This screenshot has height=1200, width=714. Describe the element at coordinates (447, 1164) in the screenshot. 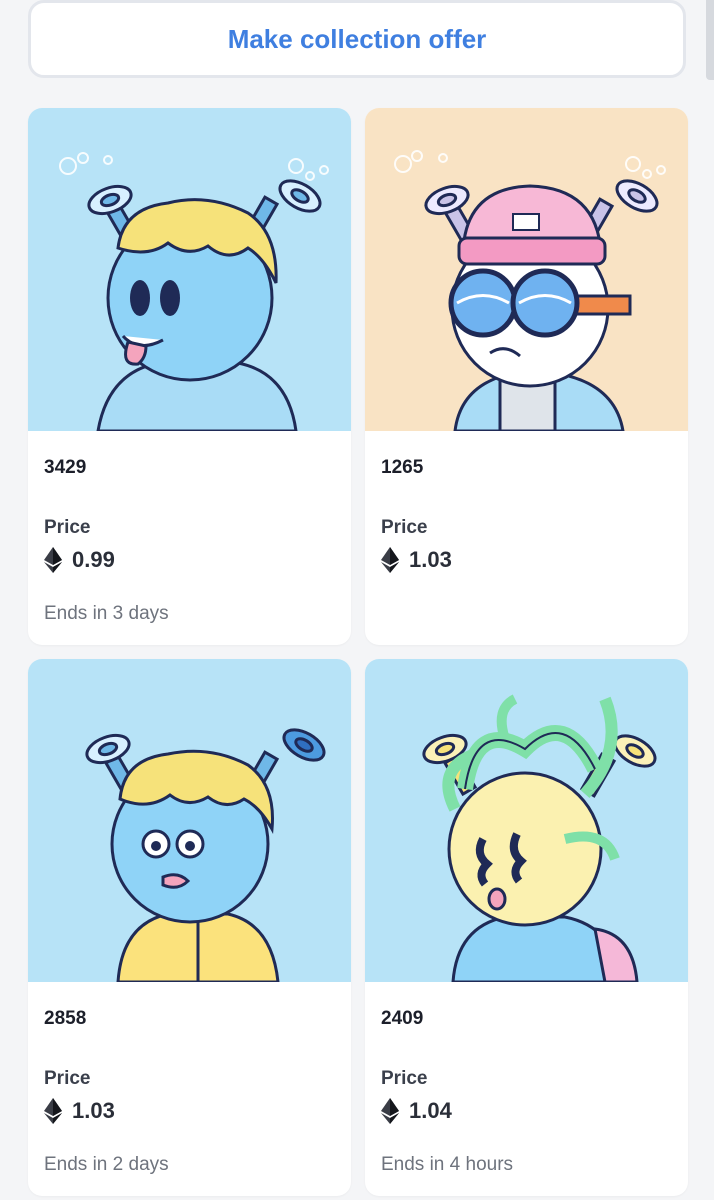

I see `listing-end-time: Ends in 4 hours` at that location.